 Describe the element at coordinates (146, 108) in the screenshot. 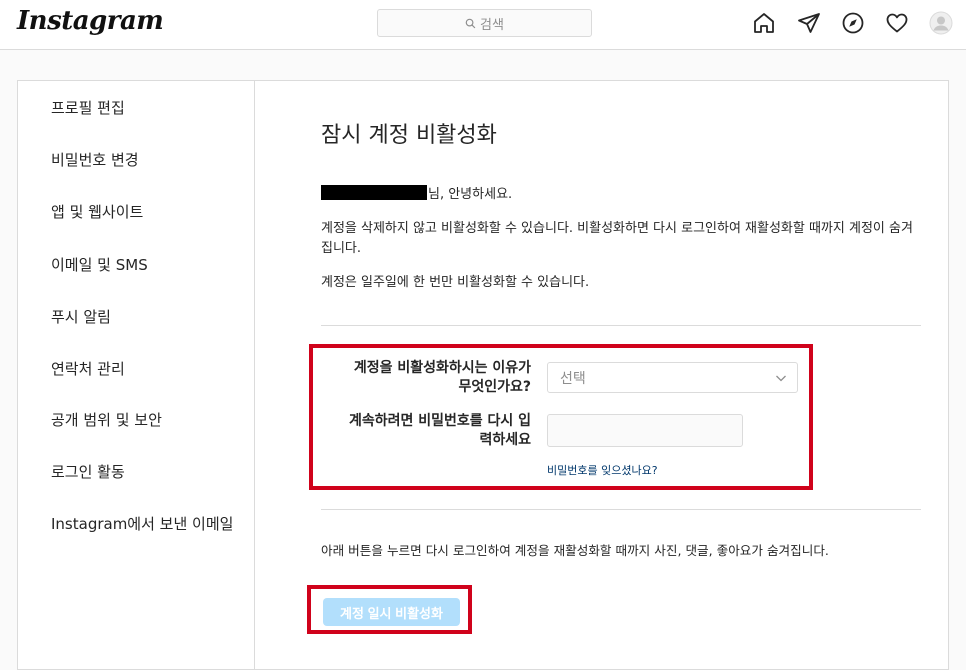

I see `sidebar-item-edit-profile: 프로필 편집` at that location.